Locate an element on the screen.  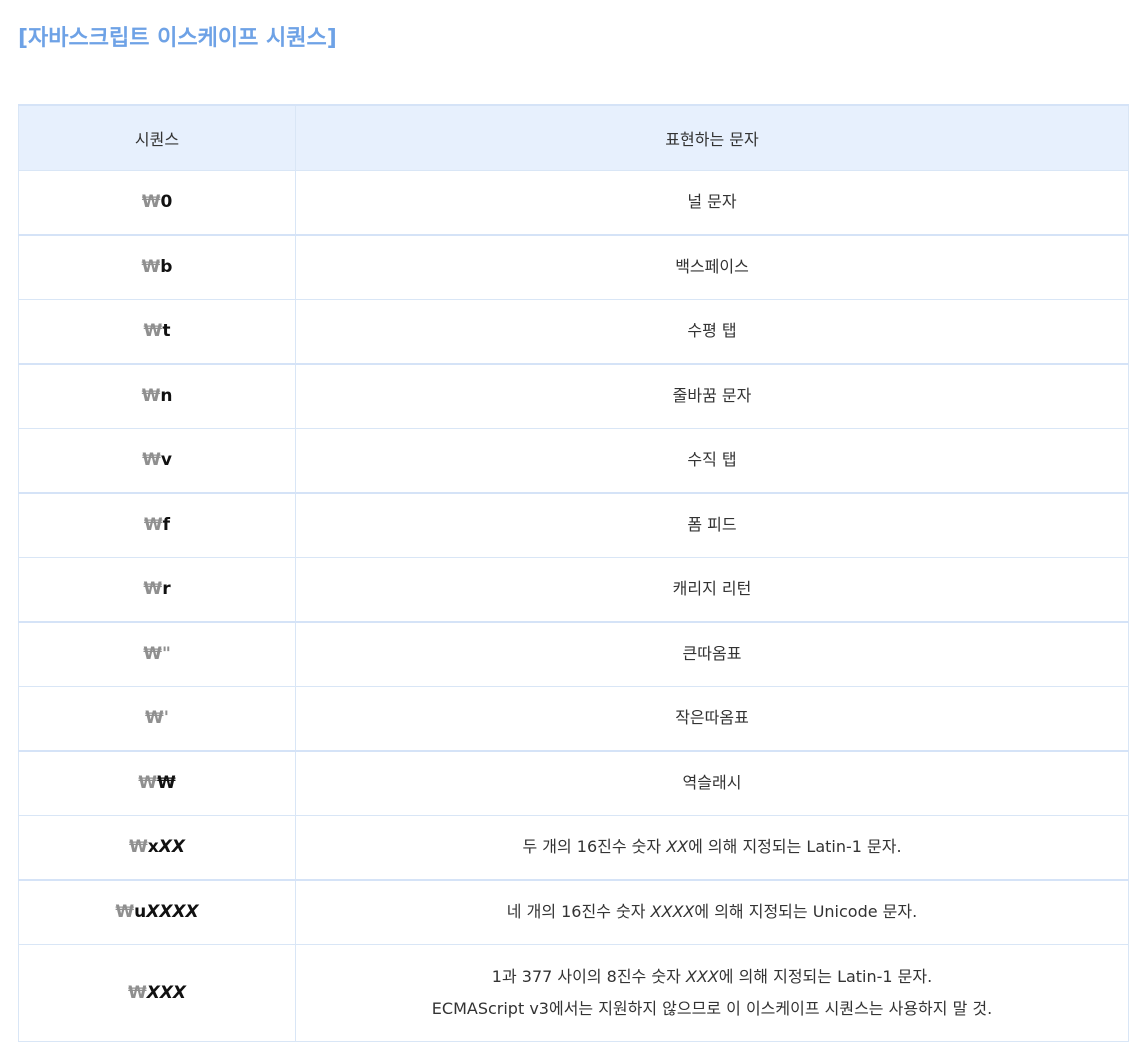
table-row: ₩n 줄바꿈 문자 is located at coordinates (573, 395).